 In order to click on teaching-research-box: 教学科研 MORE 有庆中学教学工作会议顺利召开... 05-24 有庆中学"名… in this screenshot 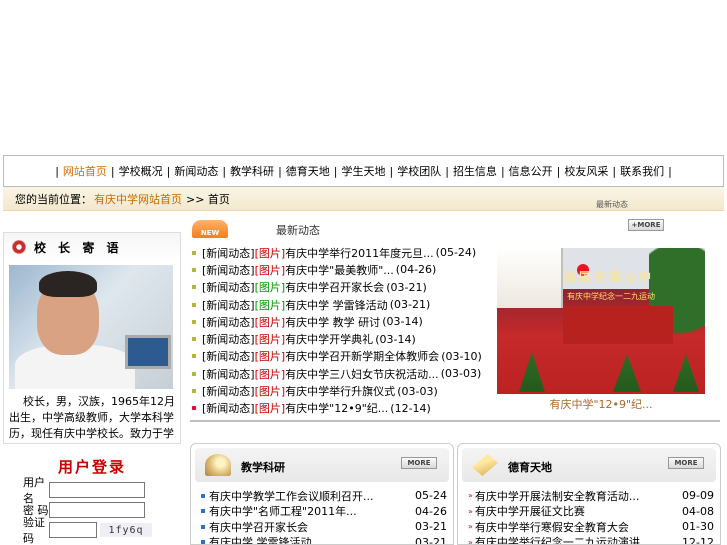, I will do `click(322, 494)`.